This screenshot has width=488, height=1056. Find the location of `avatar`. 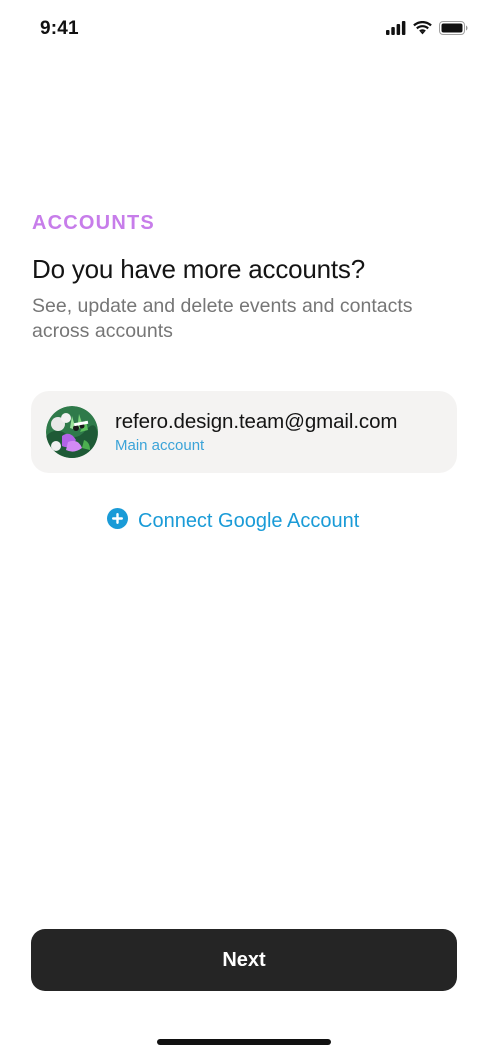

avatar is located at coordinates (72, 432).